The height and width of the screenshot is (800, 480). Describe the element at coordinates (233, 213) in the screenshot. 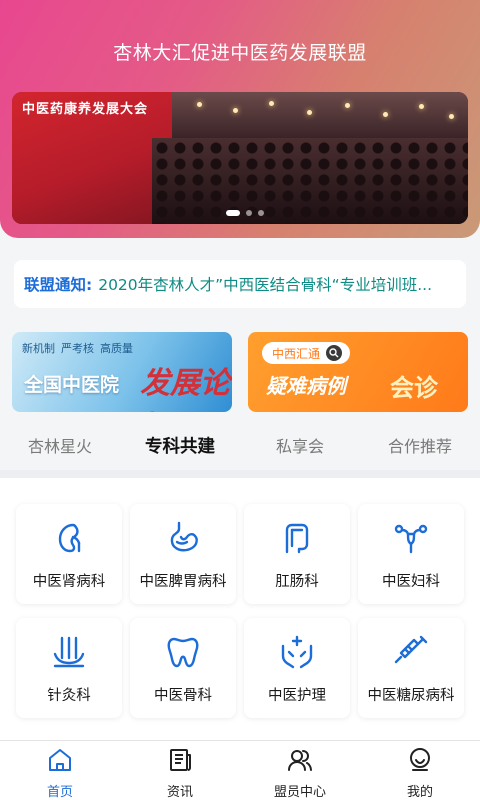

I see `carousel-dot-active` at that location.